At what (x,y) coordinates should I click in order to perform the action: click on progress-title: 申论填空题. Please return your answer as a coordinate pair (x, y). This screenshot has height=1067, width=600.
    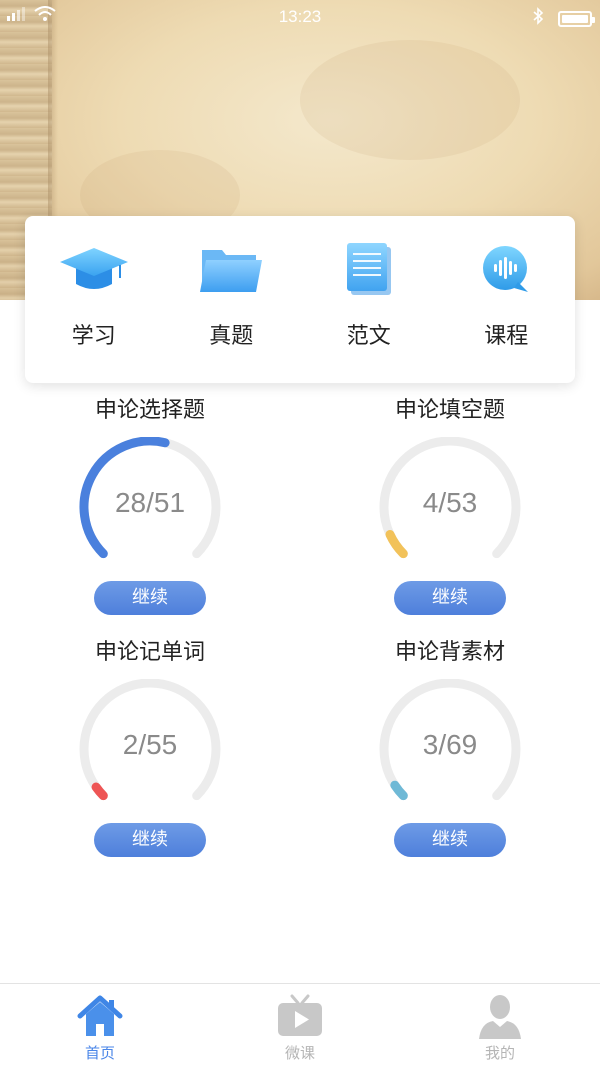
    Looking at the image, I should click on (449, 410).